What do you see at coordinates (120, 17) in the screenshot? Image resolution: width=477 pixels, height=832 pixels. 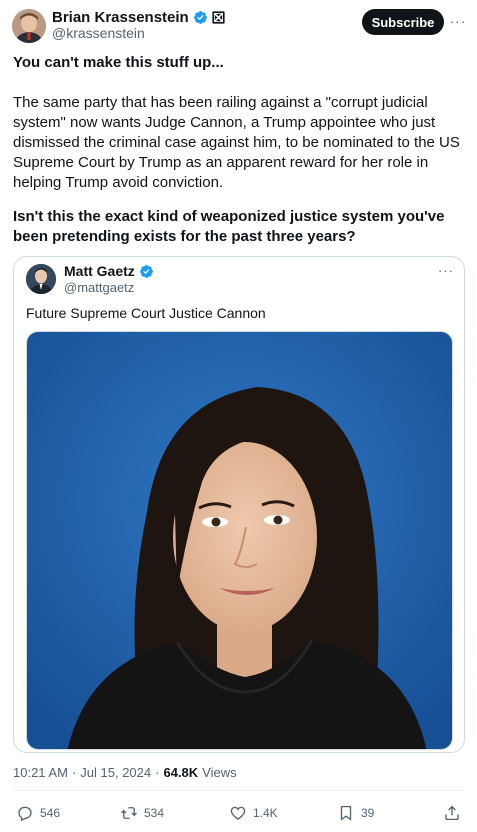 I see `author-display-name: Brian Krassenstein` at bounding box center [120, 17].